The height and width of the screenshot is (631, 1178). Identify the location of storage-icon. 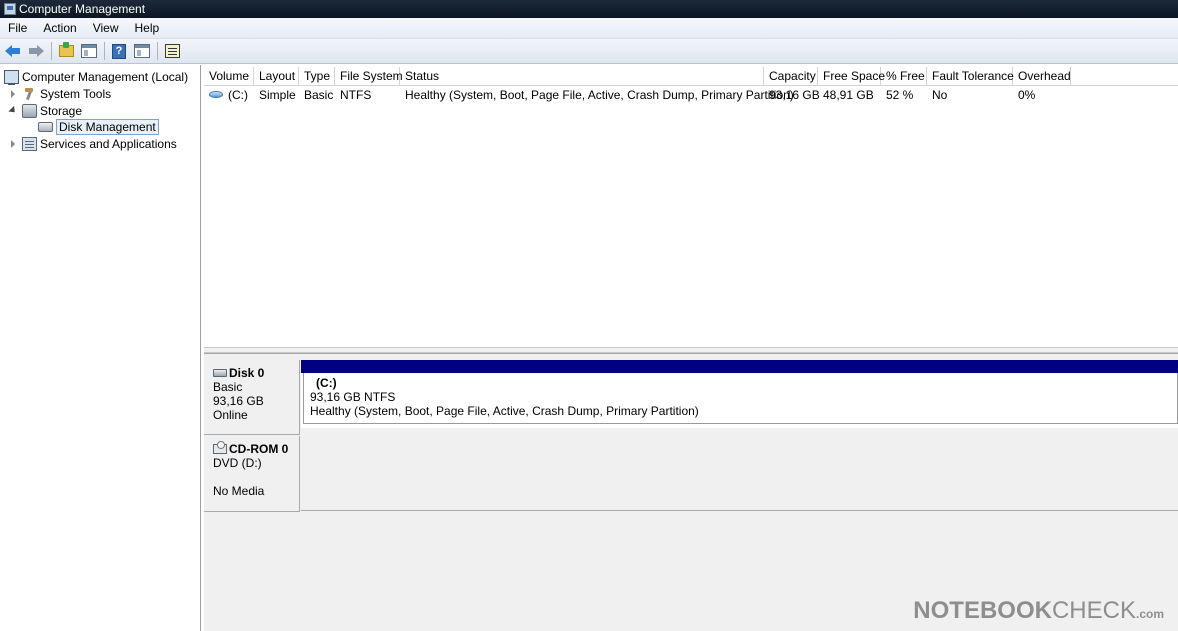
(29, 111).